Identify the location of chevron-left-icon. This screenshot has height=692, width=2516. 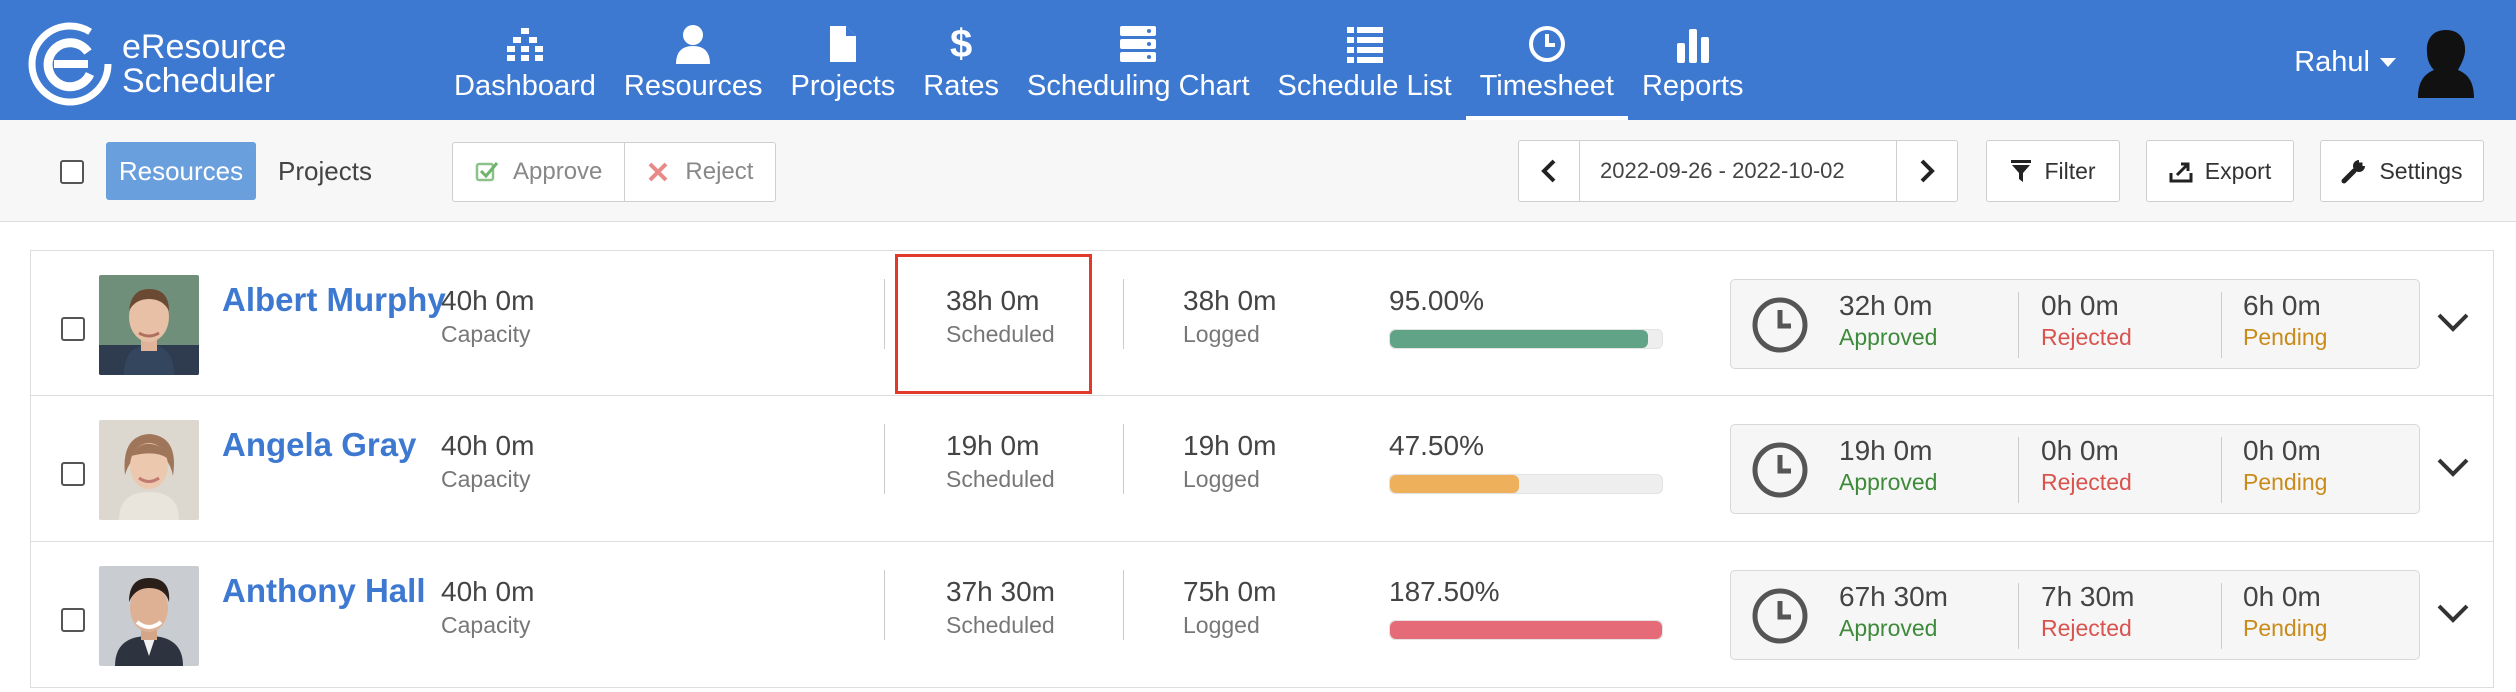
(1548, 171).